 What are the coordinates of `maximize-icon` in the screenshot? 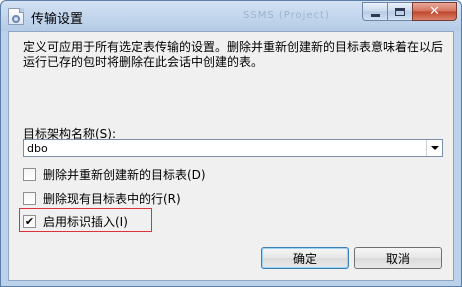 It's located at (400, 11).